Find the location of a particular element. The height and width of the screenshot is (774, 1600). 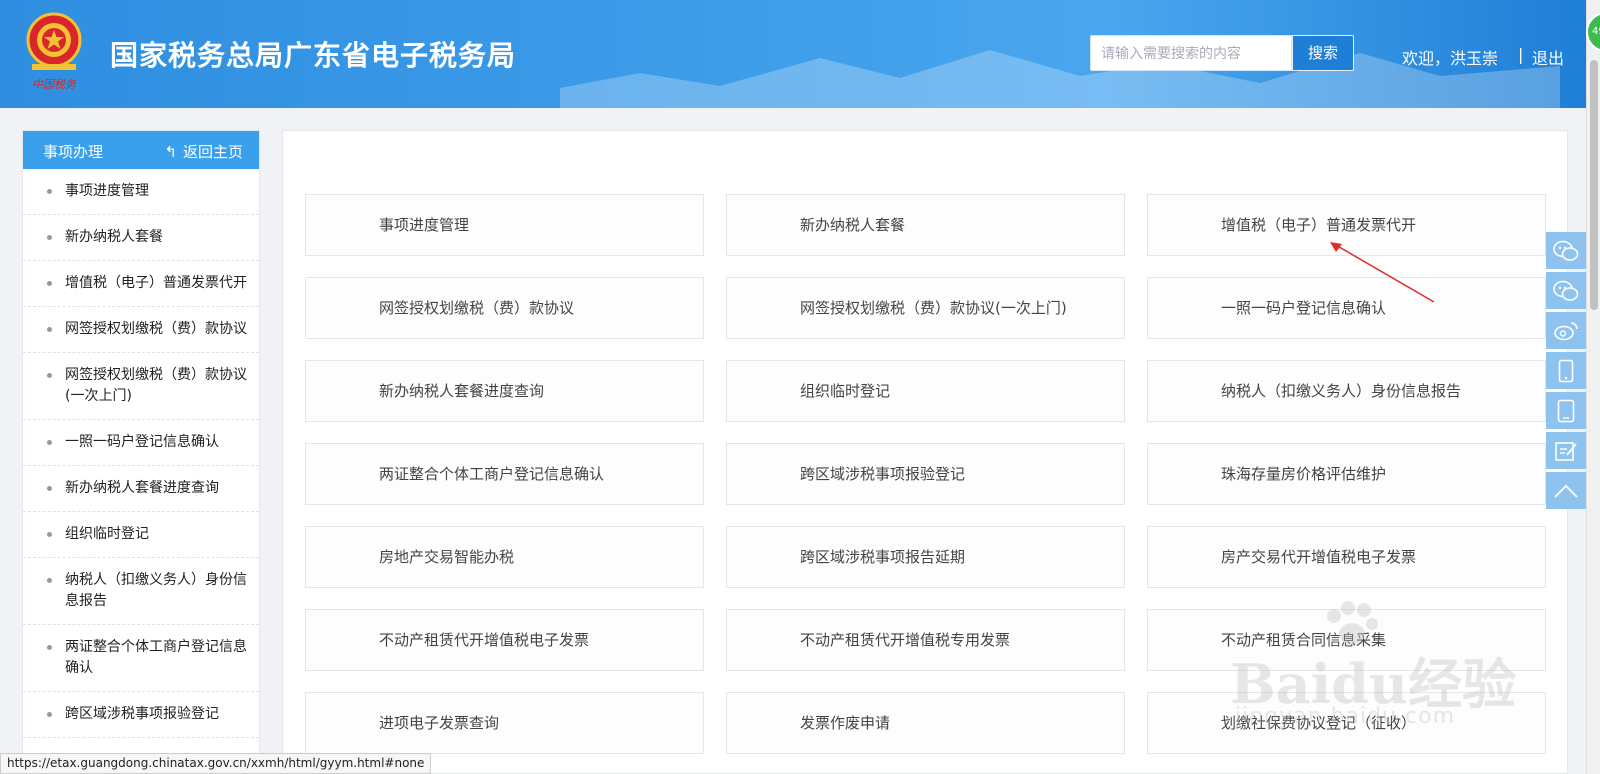

sidebar-item: 增值税（电子）普通发票代开 is located at coordinates (141, 284).